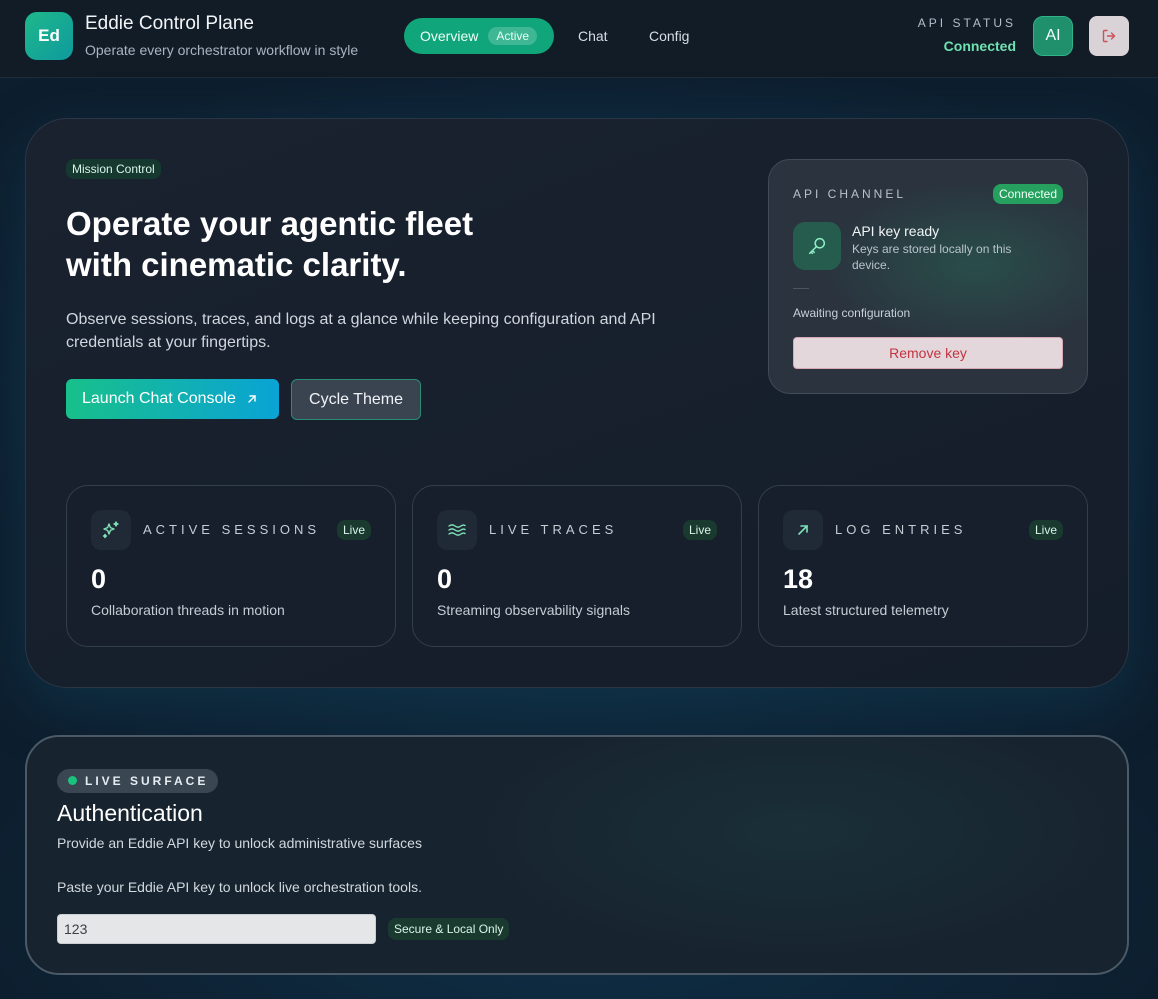  I want to click on stat-value: 18, so click(798, 579).